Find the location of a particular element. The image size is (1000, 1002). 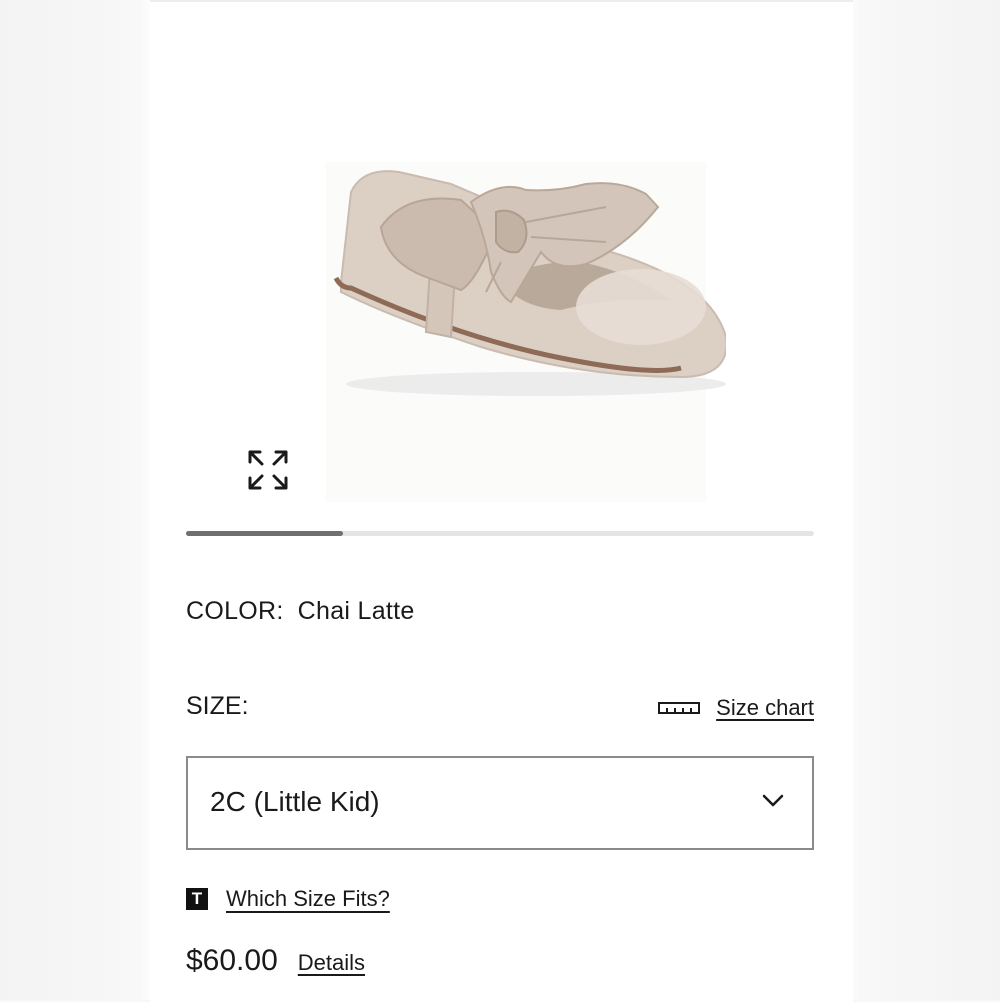

ruler-icon is located at coordinates (679, 708).